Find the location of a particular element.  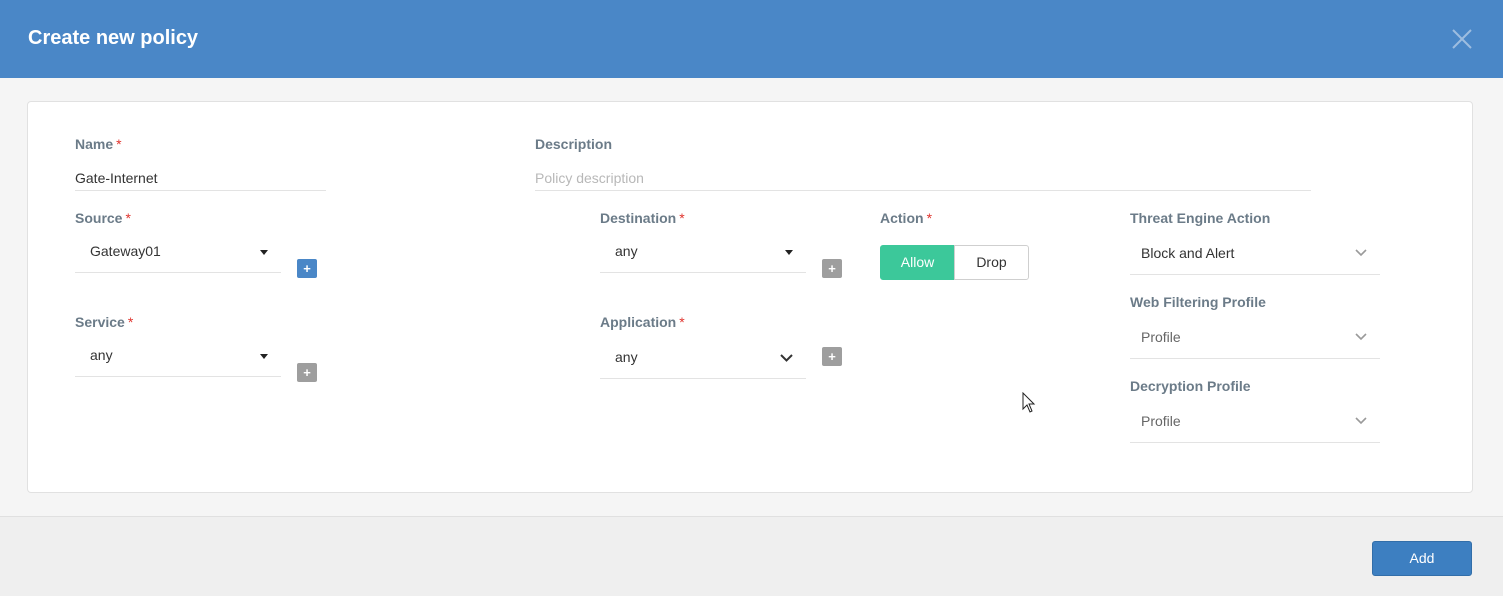

application-value: any is located at coordinates (626, 357).